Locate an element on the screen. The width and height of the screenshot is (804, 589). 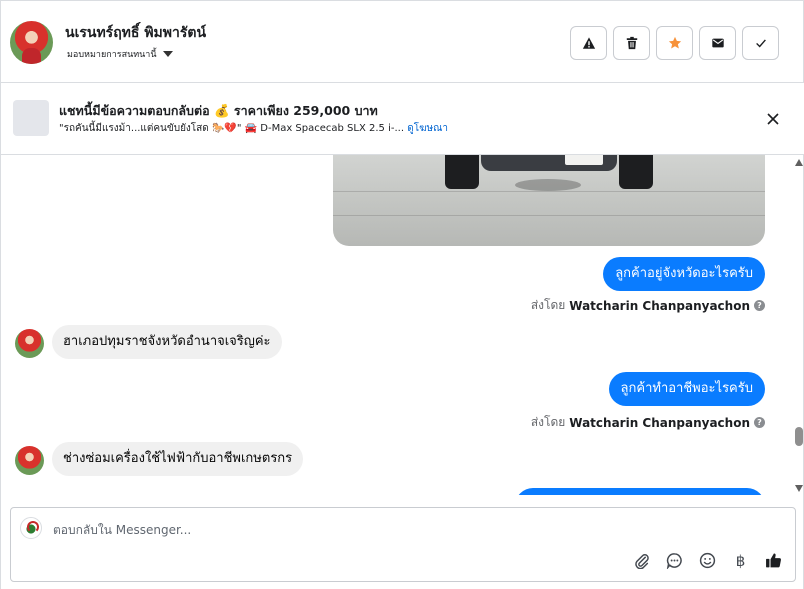
close-icon is located at coordinates (773, 119).